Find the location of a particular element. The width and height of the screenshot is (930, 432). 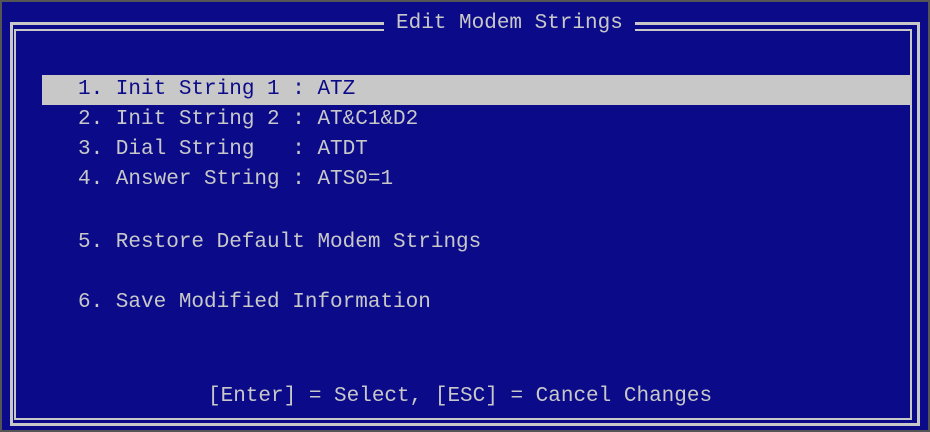

key-hint-footer: [Enter] = Select, [ESC] = Cancel Changes is located at coordinates (460, 396).